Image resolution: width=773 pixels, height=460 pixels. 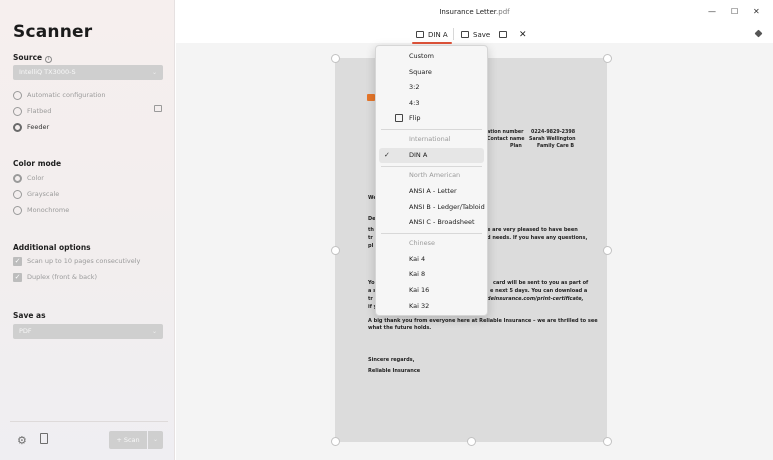 I want to click on doc-line: deinsurance.com/print-certificate,, so click(x=535, y=299).